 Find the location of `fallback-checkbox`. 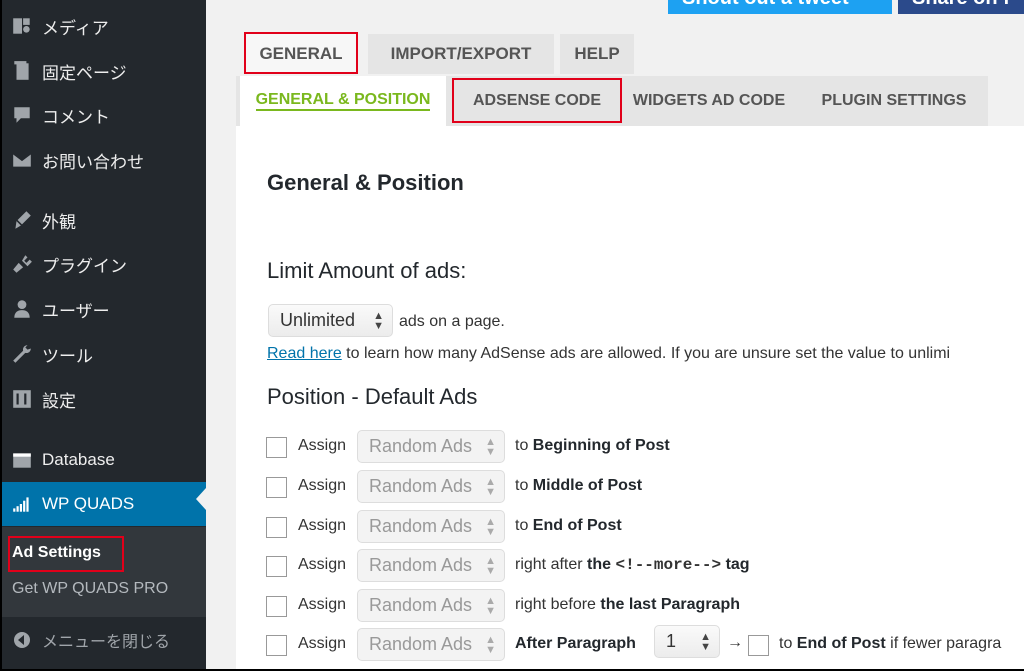

fallback-checkbox is located at coordinates (758, 645).